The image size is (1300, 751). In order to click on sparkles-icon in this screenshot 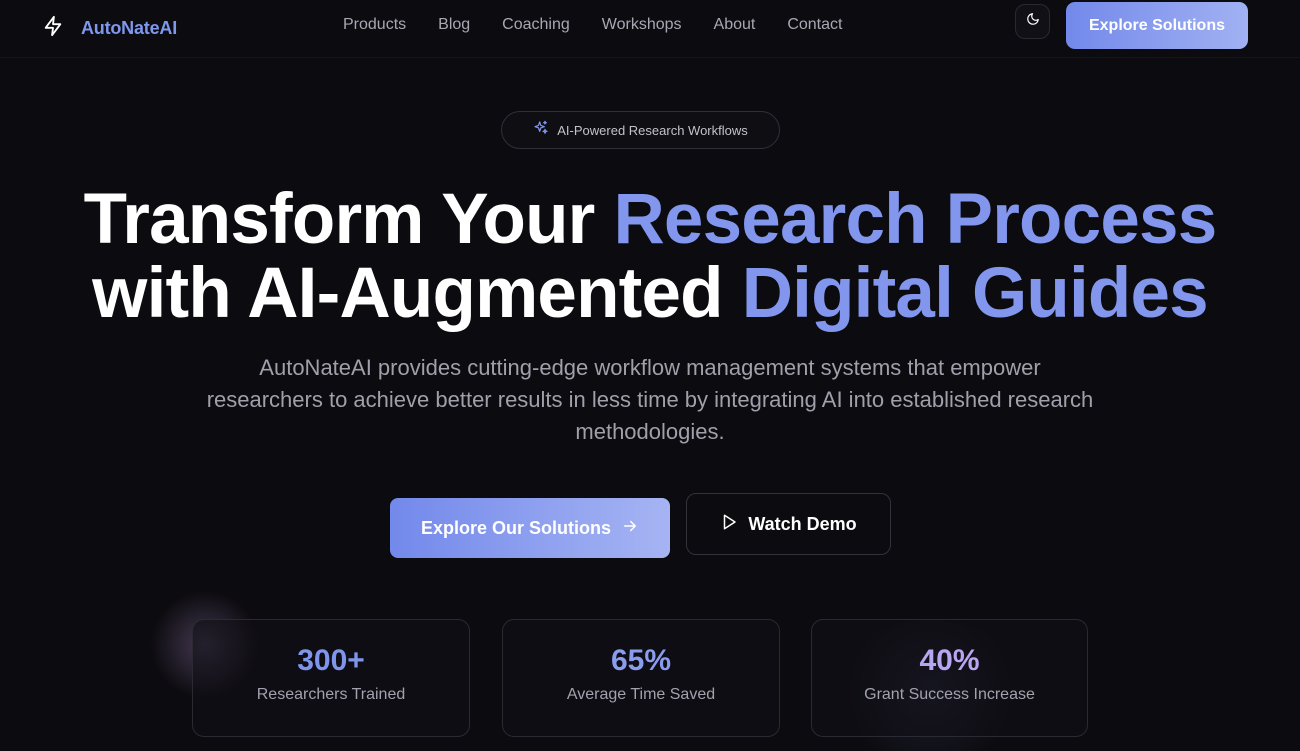, I will do `click(545, 130)`.